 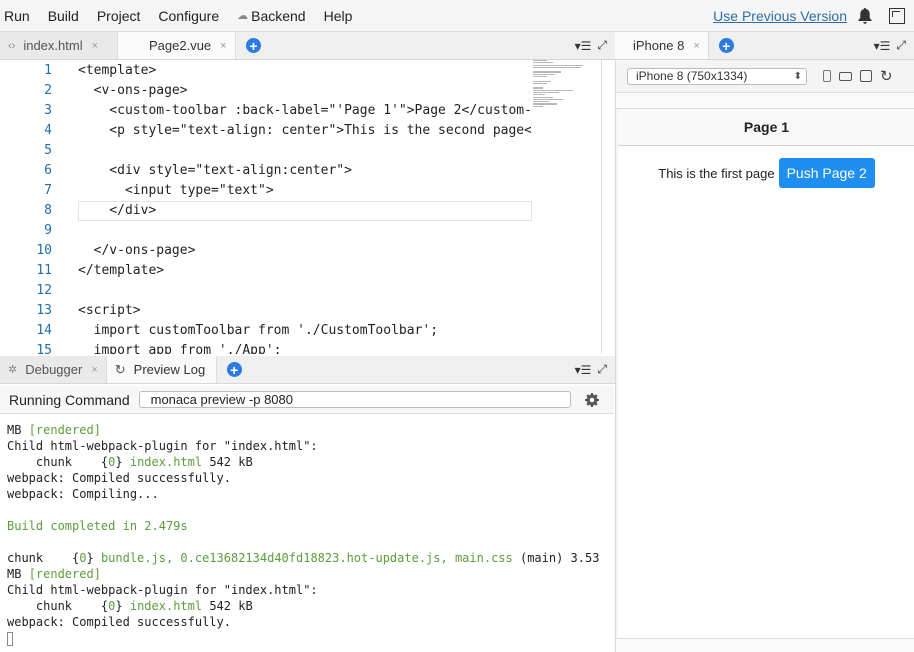 I want to click on running-command-bar: Running Command monaca preview -p 8080, so click(x=307, y=400).